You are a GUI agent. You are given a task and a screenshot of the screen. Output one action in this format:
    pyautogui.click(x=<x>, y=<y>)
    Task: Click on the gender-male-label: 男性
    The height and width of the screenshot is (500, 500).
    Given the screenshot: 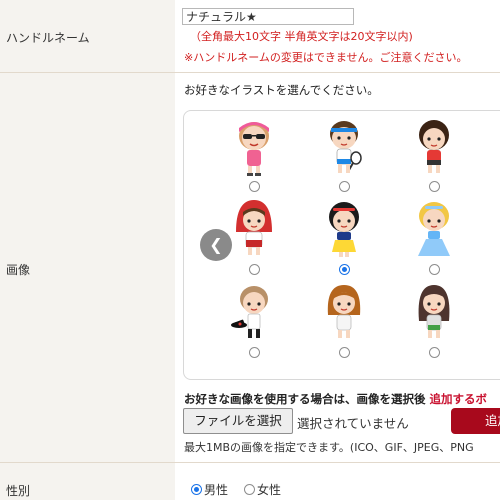 What is the action you would take?
    pyautogui.click(x=216, y=490)
    